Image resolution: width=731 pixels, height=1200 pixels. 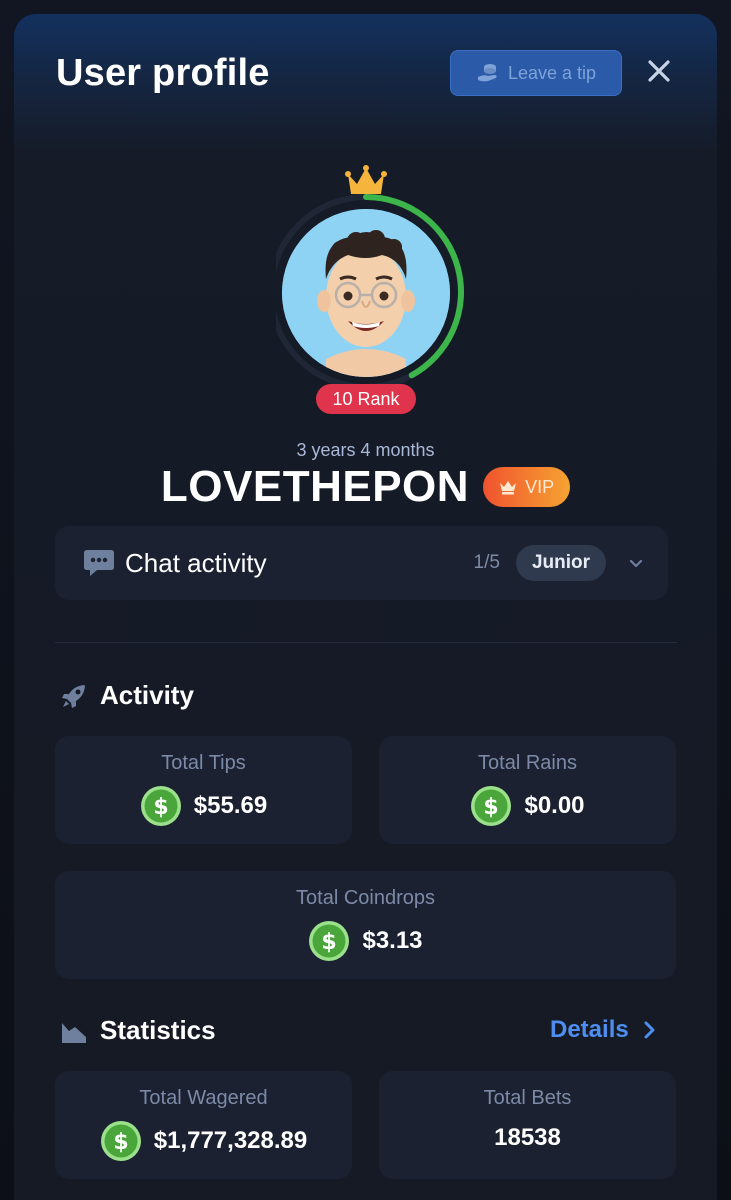 I want to click on member-since: 3 years 4 months, so click(x=365, y=450).